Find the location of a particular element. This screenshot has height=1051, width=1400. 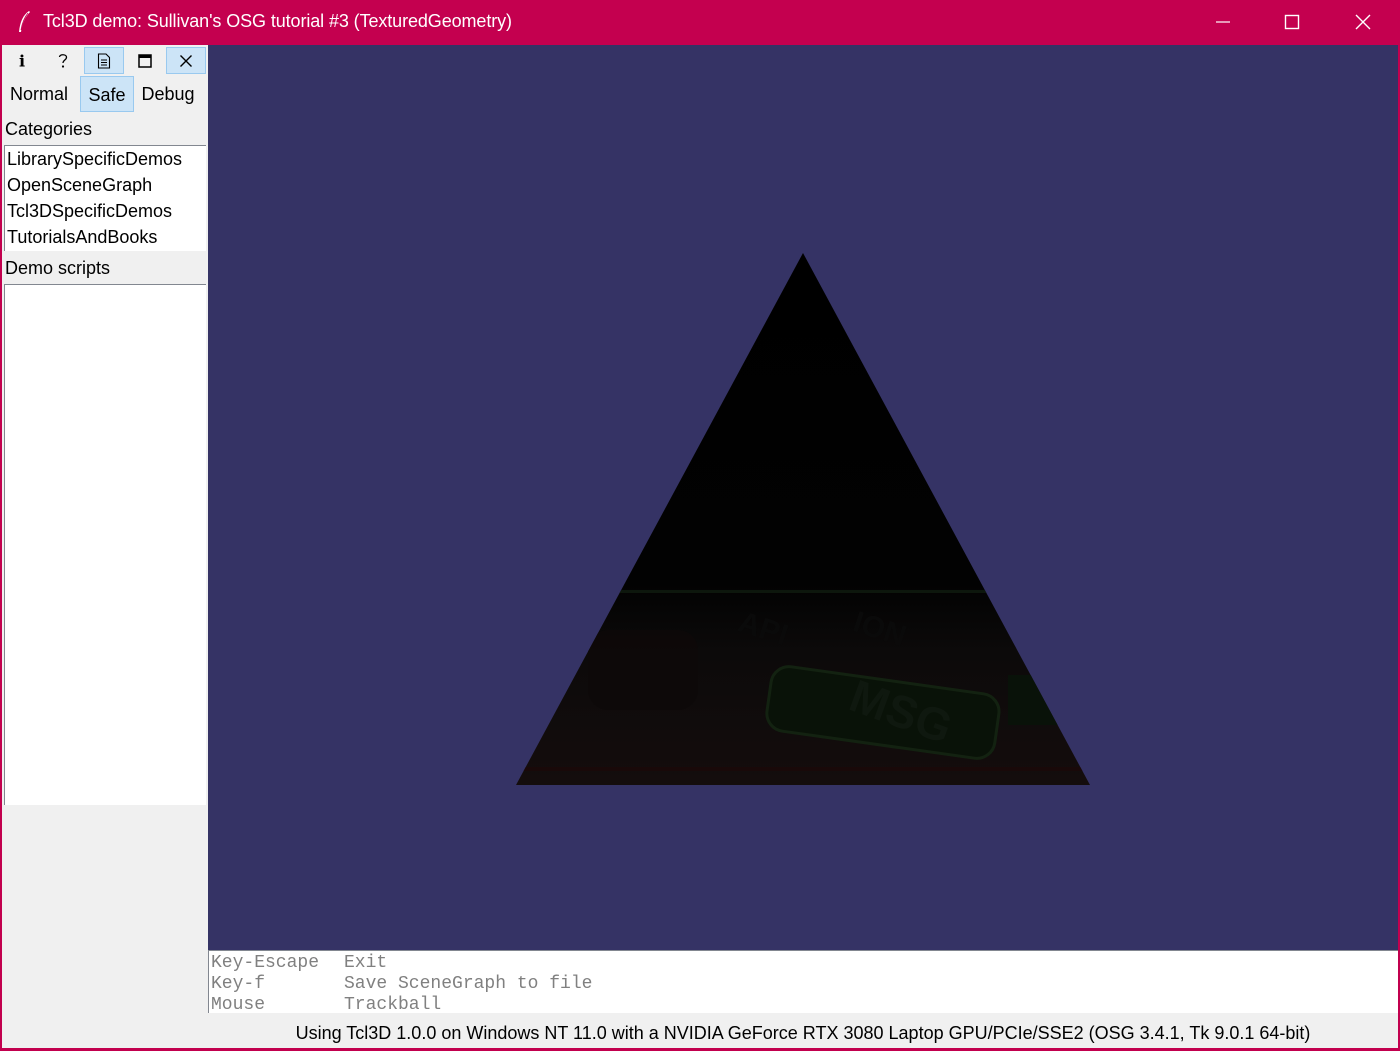

minimize-button is located at coordinates (1223, 22).